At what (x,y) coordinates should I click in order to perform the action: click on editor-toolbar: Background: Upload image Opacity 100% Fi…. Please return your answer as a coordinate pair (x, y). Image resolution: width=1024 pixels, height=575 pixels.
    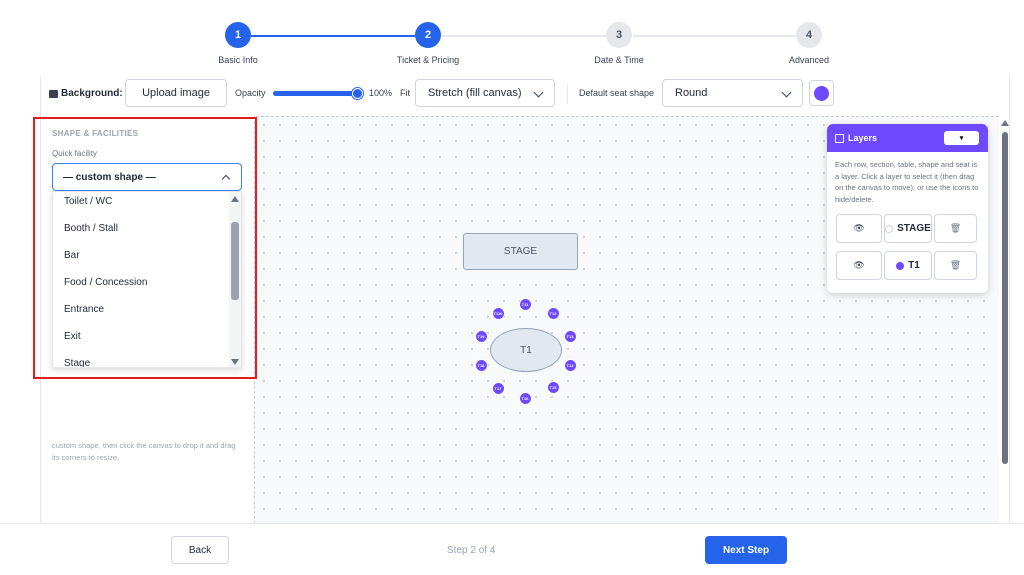
    Looking at the image, I should click on (525, 94).